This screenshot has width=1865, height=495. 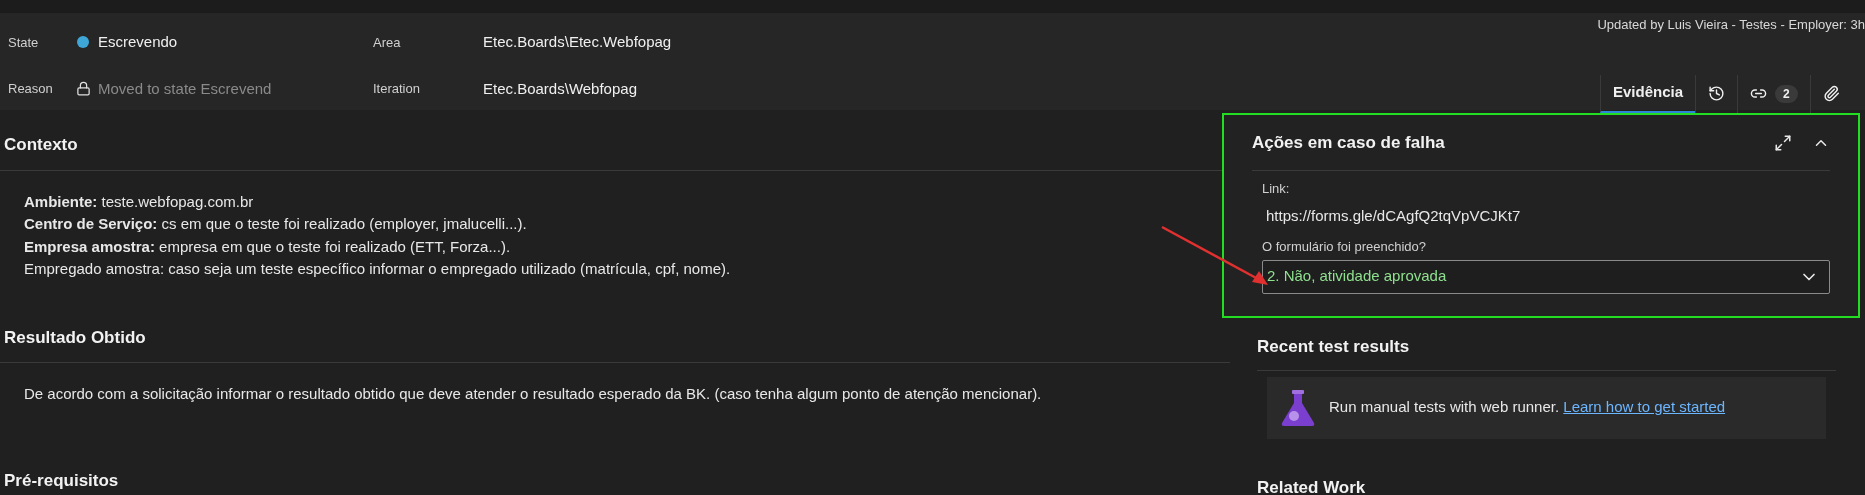 I want to click on section-heading: Related Work, so click(x=1312, y=485).